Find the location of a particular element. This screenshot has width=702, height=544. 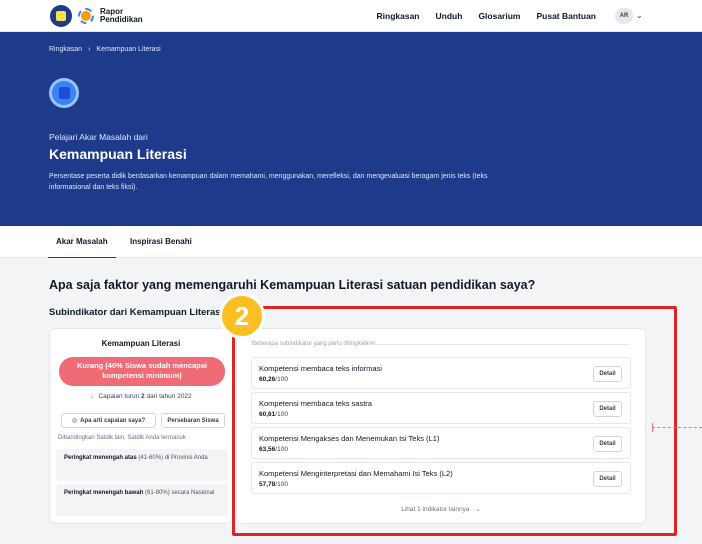

section-subheading: Subindikator dari Kemampuan Literasi is located at coordinates (136, 312).